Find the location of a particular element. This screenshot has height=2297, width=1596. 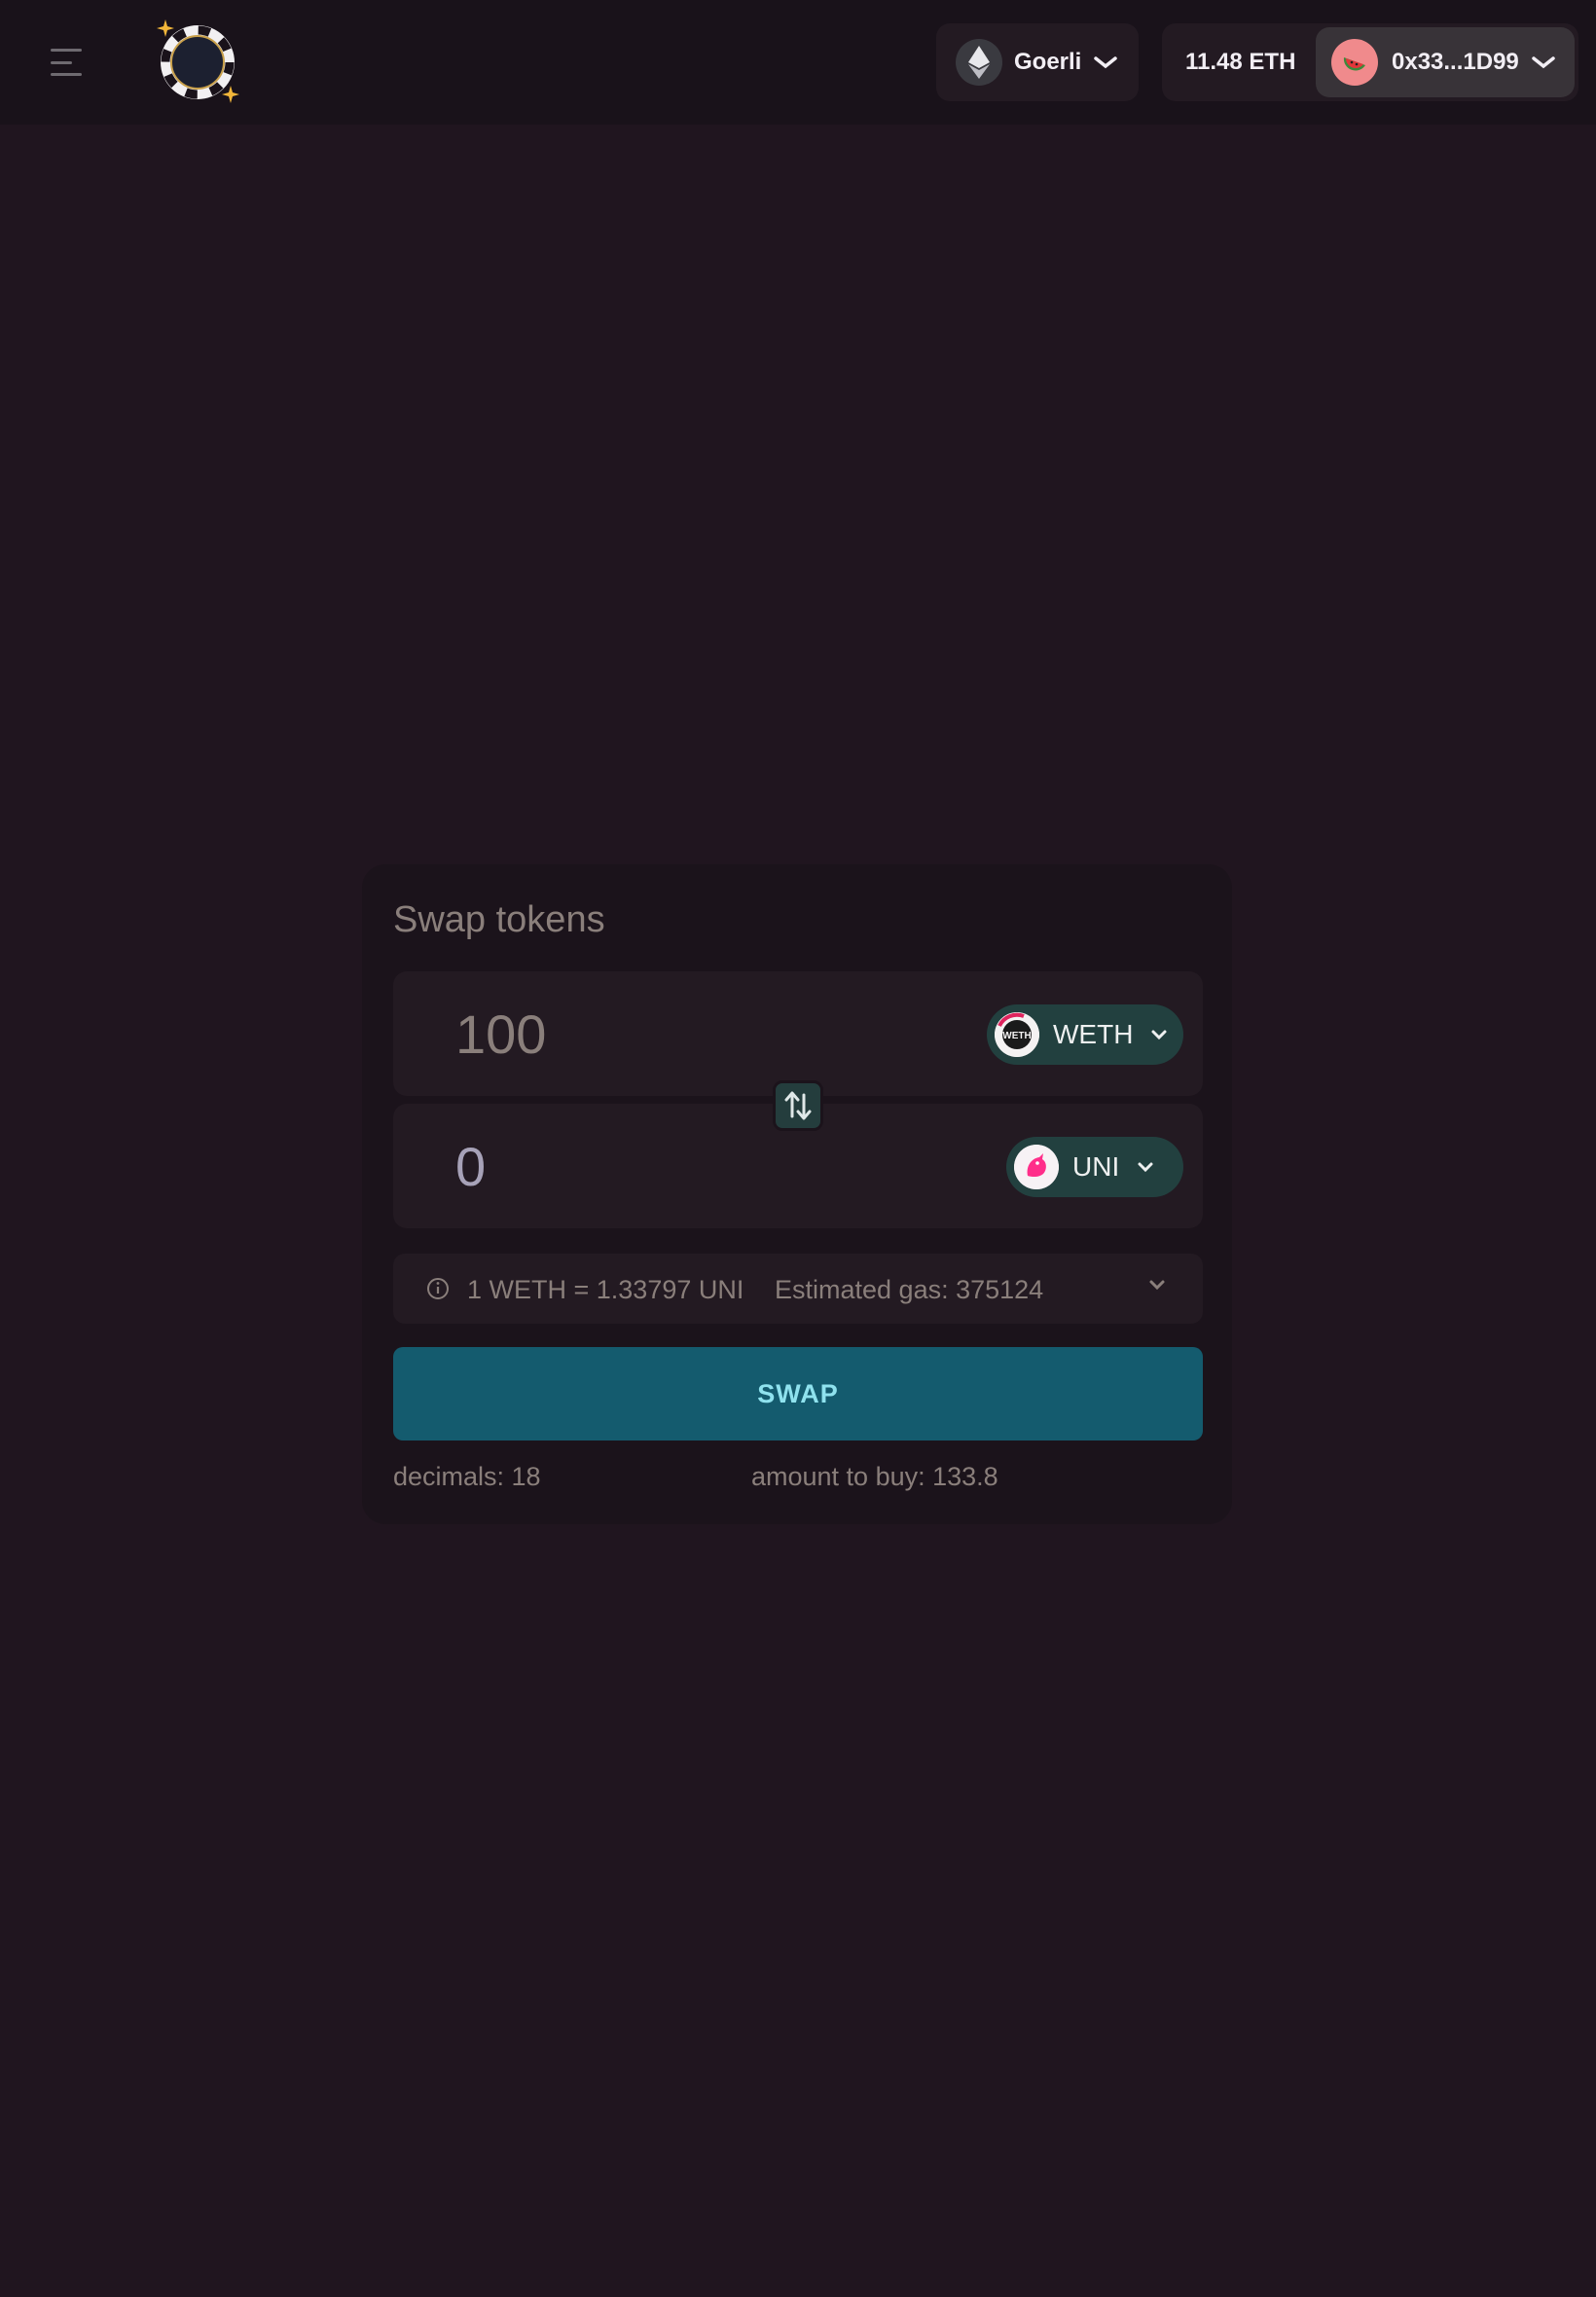

from-token-label: WETH is located at coordinates (1093, 1034).